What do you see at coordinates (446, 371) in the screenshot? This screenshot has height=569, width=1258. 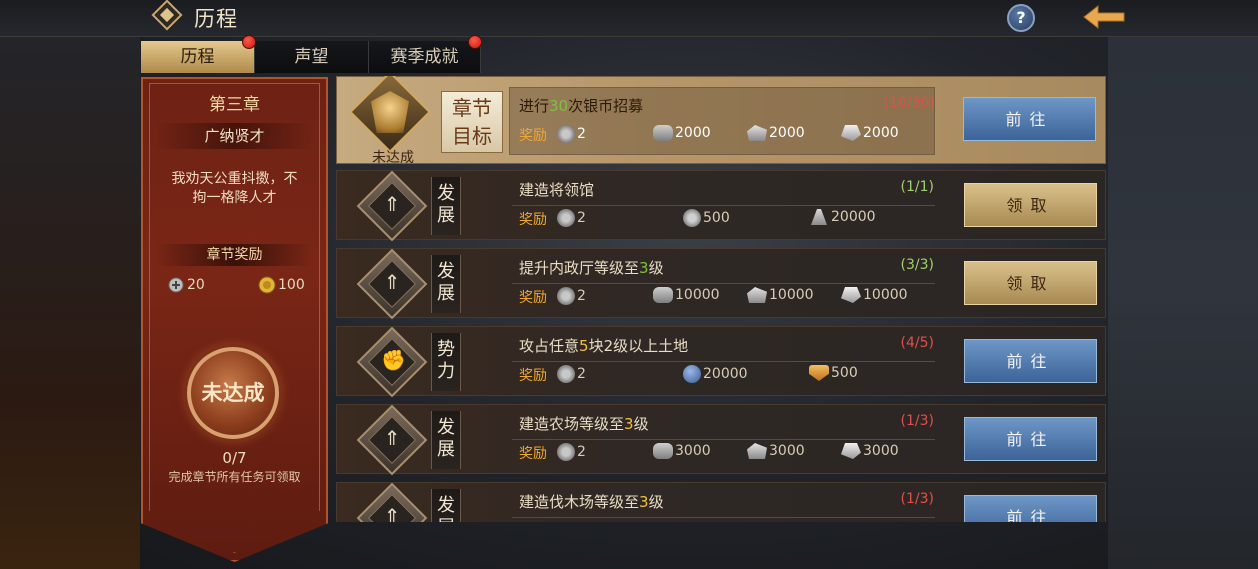 I see `task-category-char: 力` at bounding box center [446, 371].